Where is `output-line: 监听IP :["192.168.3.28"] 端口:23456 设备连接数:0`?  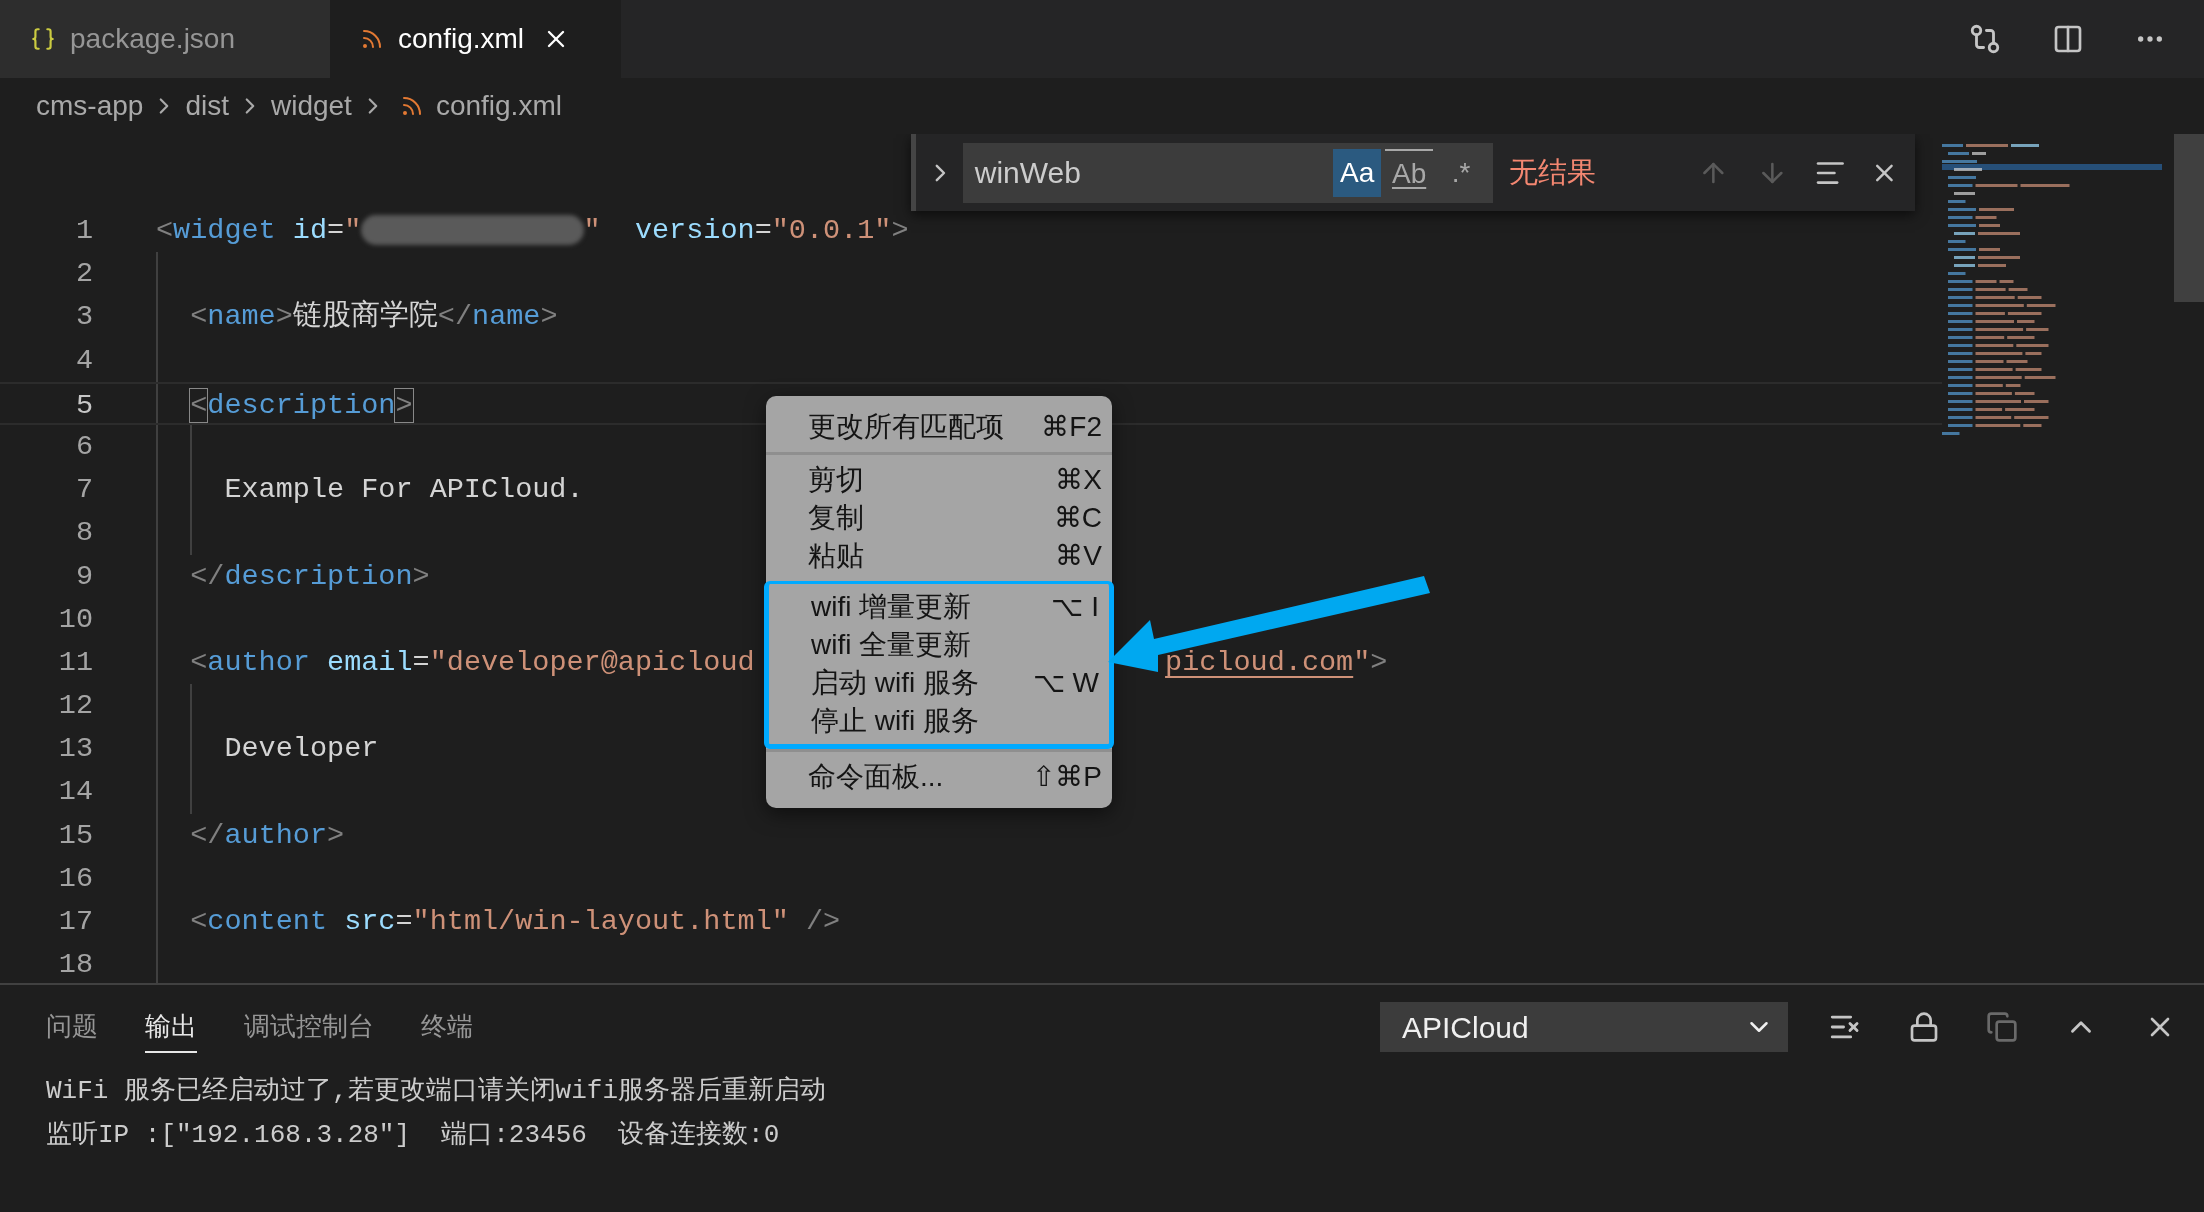
output-line: 监听IP :["192.168.3.28"] 端口:23456 设备连接数:0 is located at coordinates (413, 1135).